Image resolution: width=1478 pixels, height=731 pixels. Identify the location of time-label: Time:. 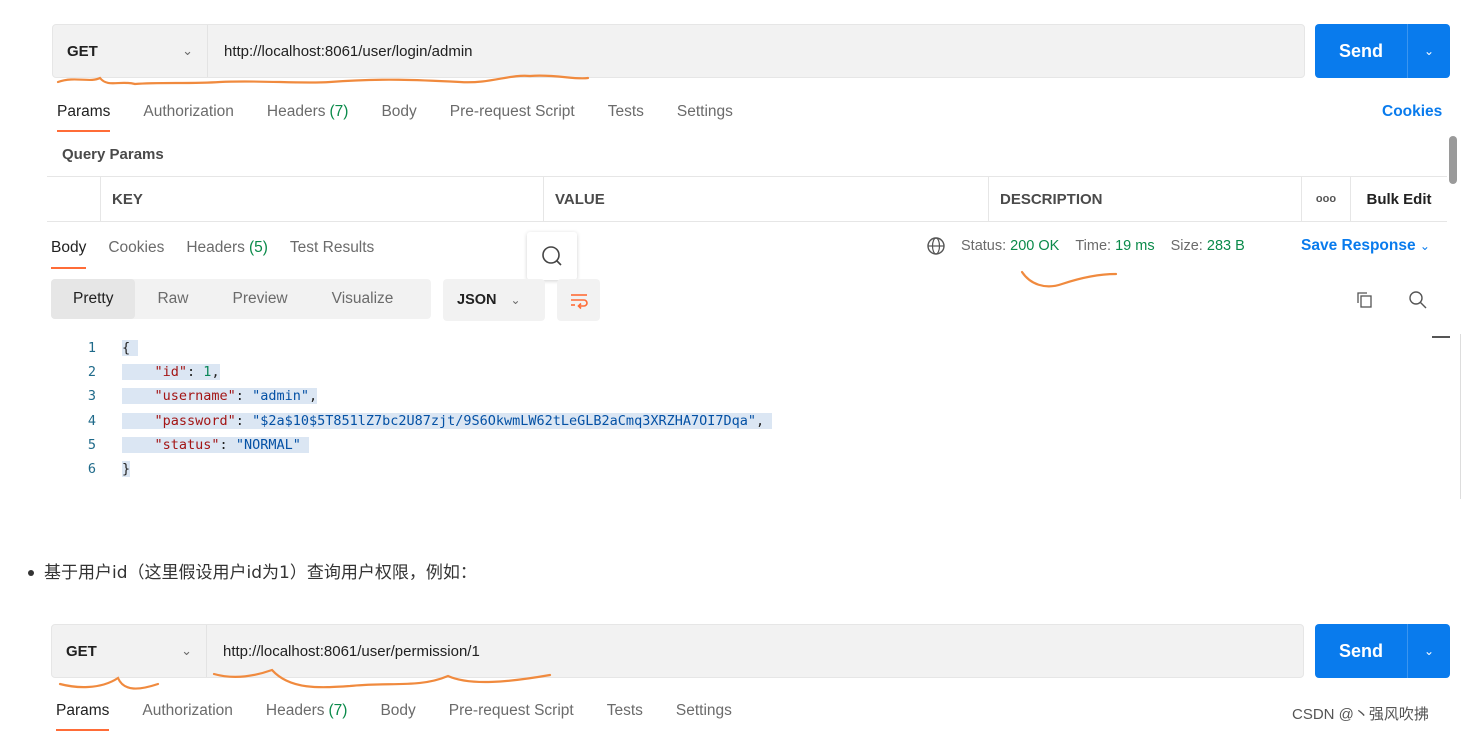
(1093, 246).